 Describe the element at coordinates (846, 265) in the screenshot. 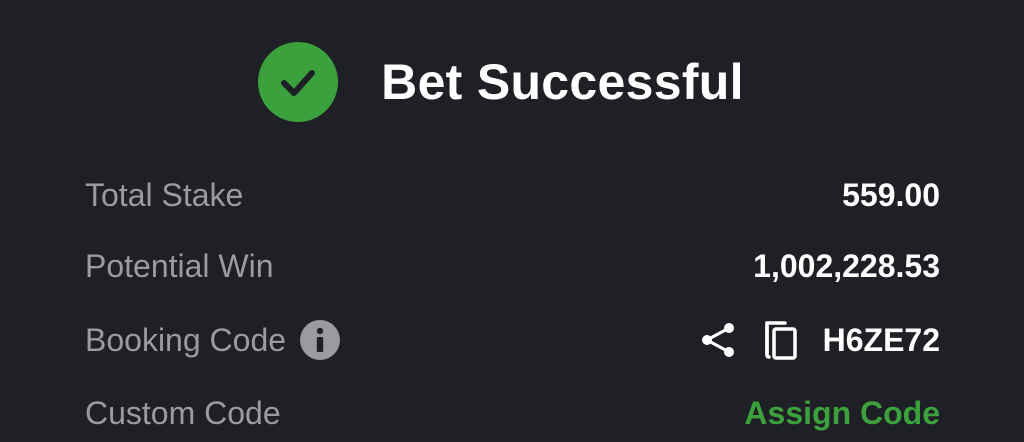

I see `potential-win-value: 1,002,228.53` at that location.